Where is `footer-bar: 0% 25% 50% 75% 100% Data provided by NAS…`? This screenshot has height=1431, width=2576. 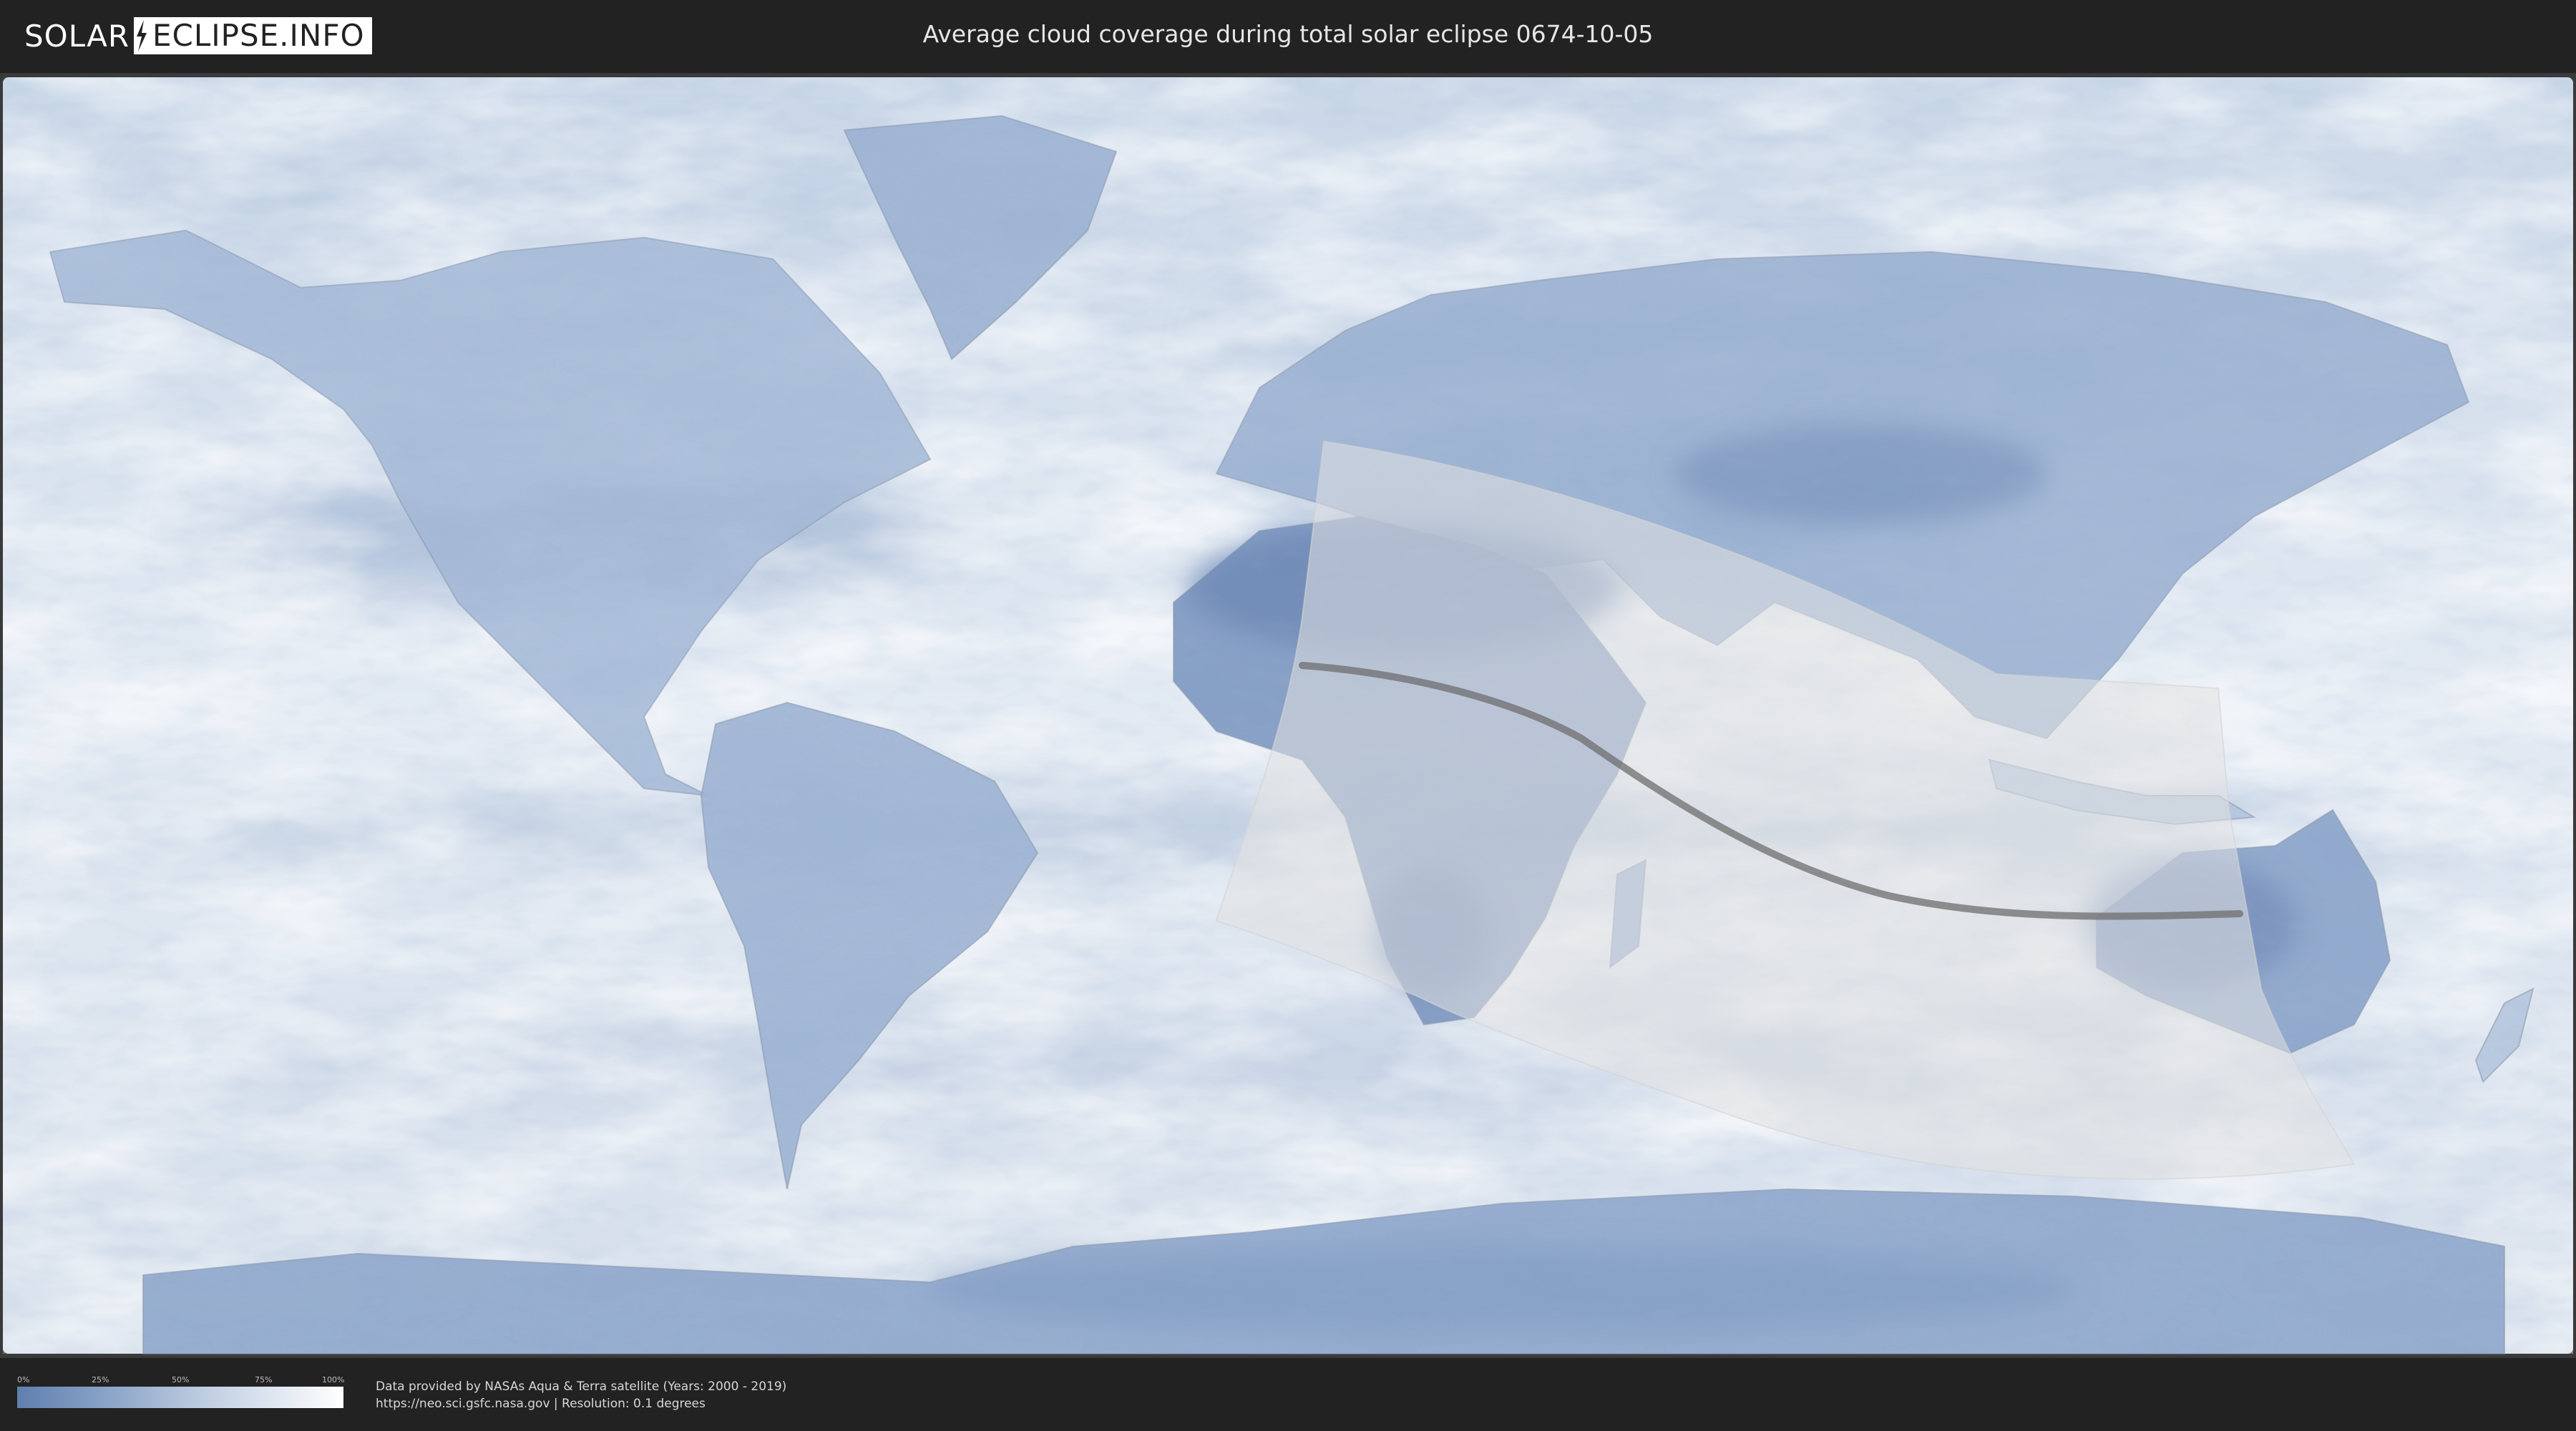
footer-bar: 0% 25% 50% 75% 100% Data provided by NAS… is located at coordinates (1288, 1394).